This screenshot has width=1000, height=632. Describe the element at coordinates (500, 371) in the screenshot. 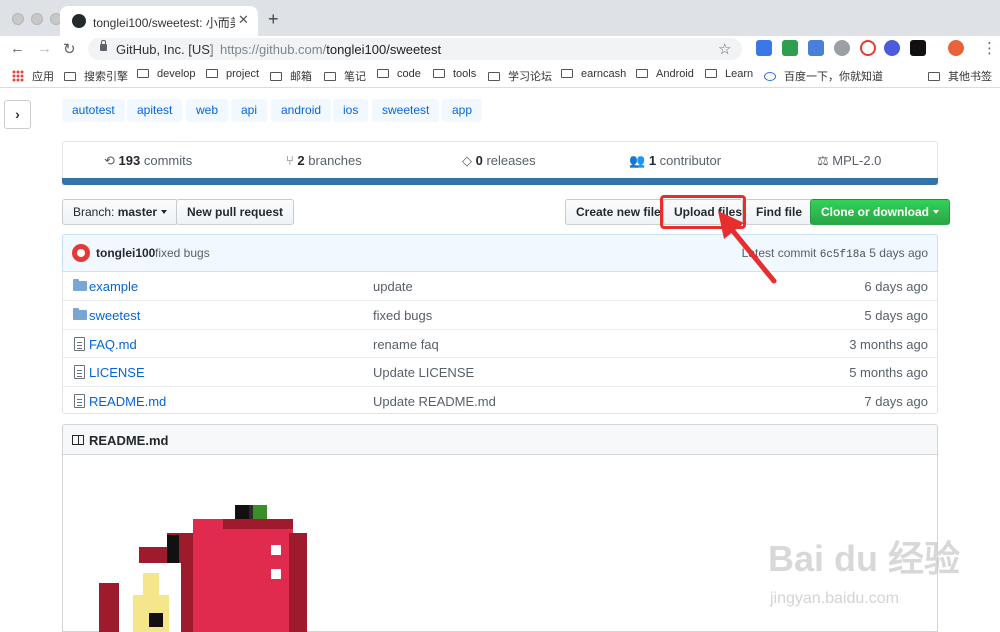

I see `file-row: LICENSE Update LICENSE 5 months ago` at that location.